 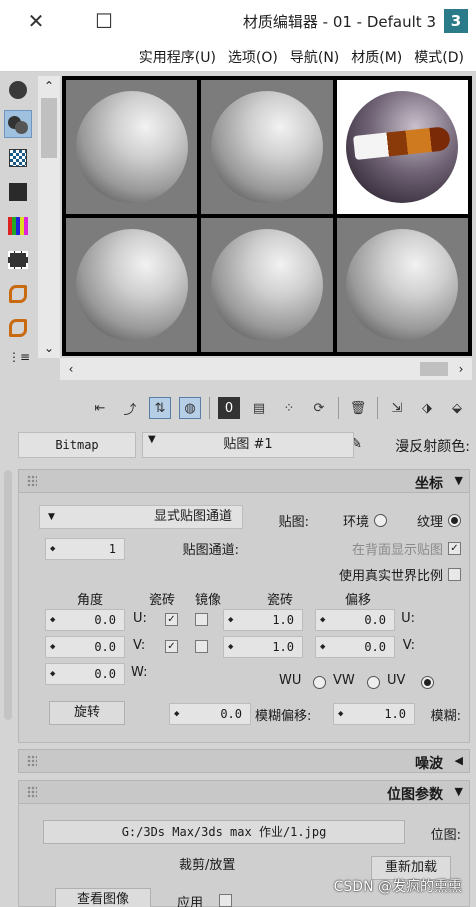 I want to click on map-channel-value: 1, so click(x=112, y=549).